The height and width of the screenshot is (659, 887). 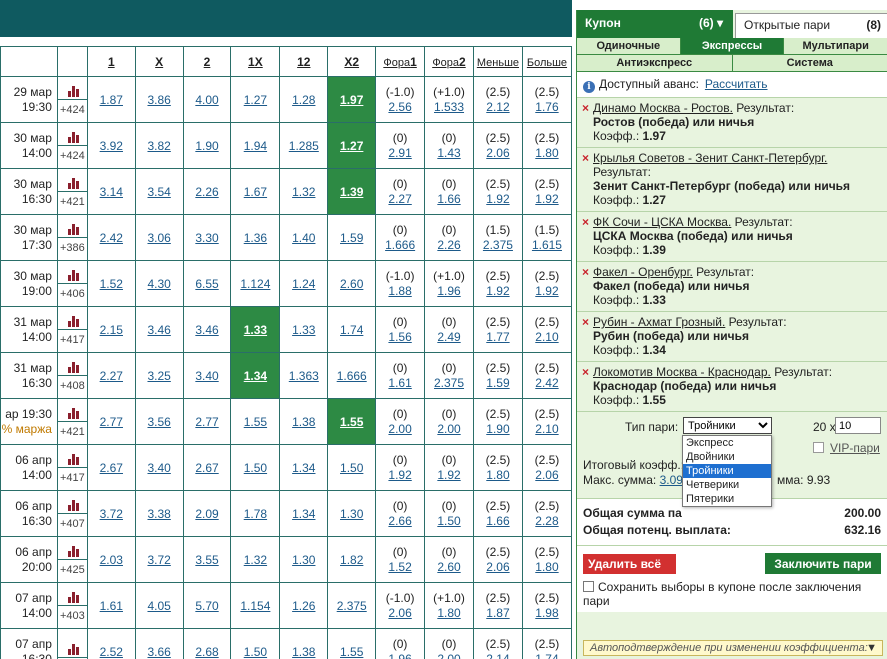 I want to click on handicap-1-cell: (0) 1.92, so click(x=400, y=467).